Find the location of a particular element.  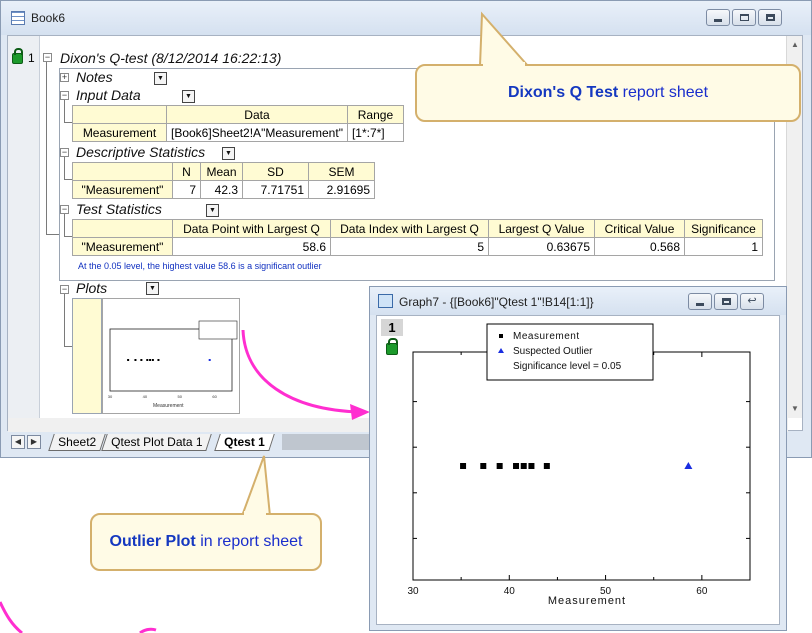

graph7-titlebar: Graph7 - {[Book6]"Qtest 1"!B14[1:1]} ↩ is located at coordinates (578, 301).